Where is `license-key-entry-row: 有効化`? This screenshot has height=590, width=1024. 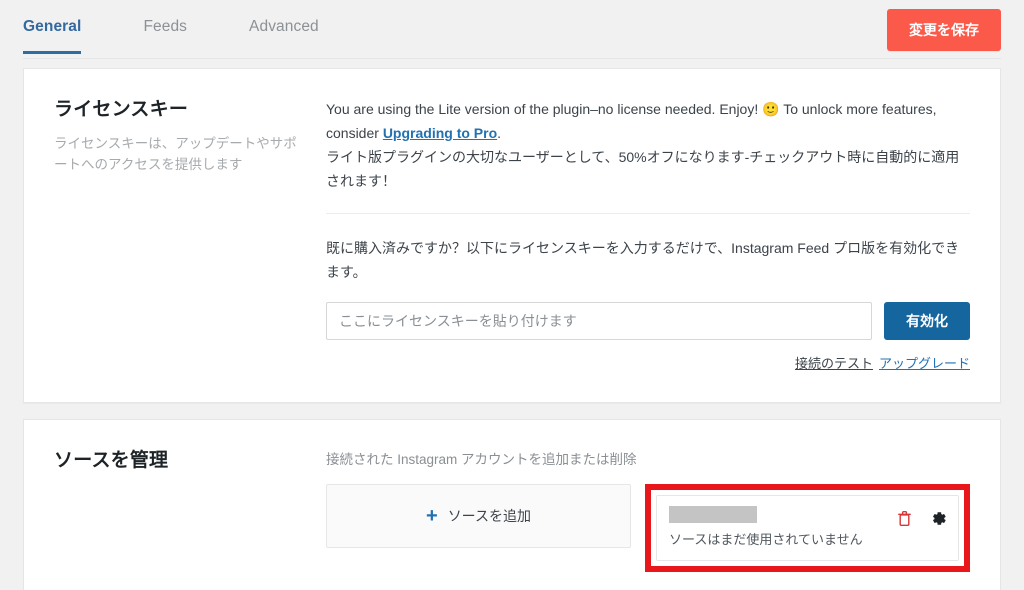 license-key-entry-row: 有効化 is located at coordinates (648, 321).